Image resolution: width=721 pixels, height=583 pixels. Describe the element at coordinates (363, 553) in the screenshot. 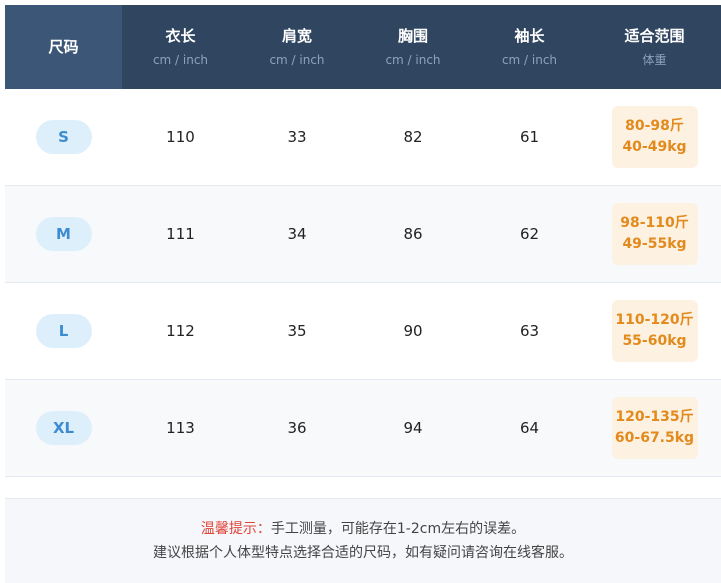

I see `note-line-2: 建议根据个人体型特点选择合适的尺码，如有疑问请咨询在线客服。` at that location.